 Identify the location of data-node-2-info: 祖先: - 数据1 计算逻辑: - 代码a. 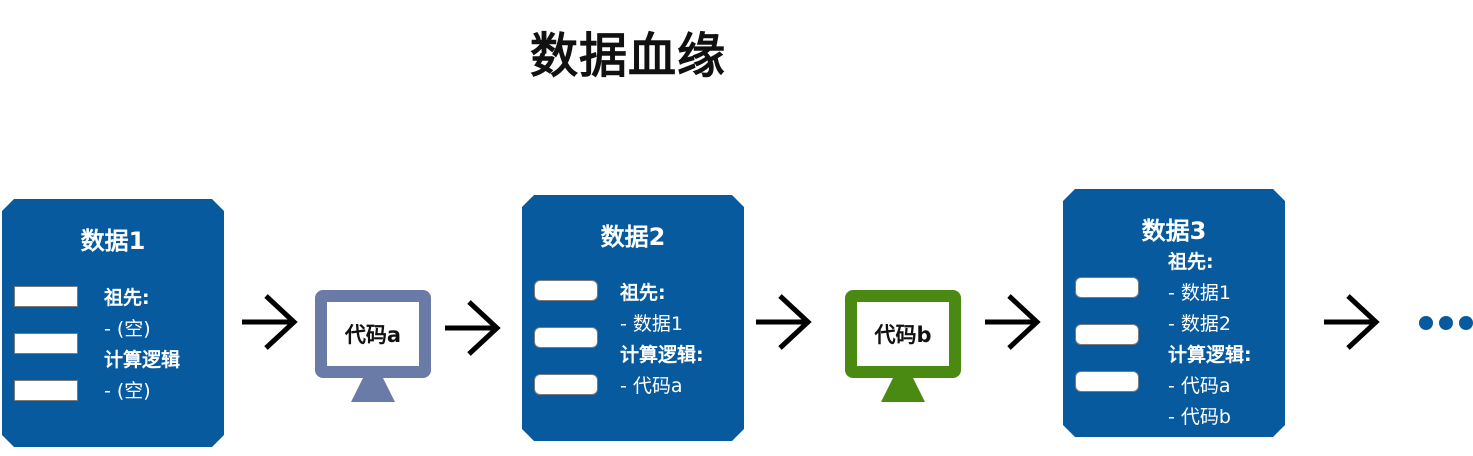
(662, 340).